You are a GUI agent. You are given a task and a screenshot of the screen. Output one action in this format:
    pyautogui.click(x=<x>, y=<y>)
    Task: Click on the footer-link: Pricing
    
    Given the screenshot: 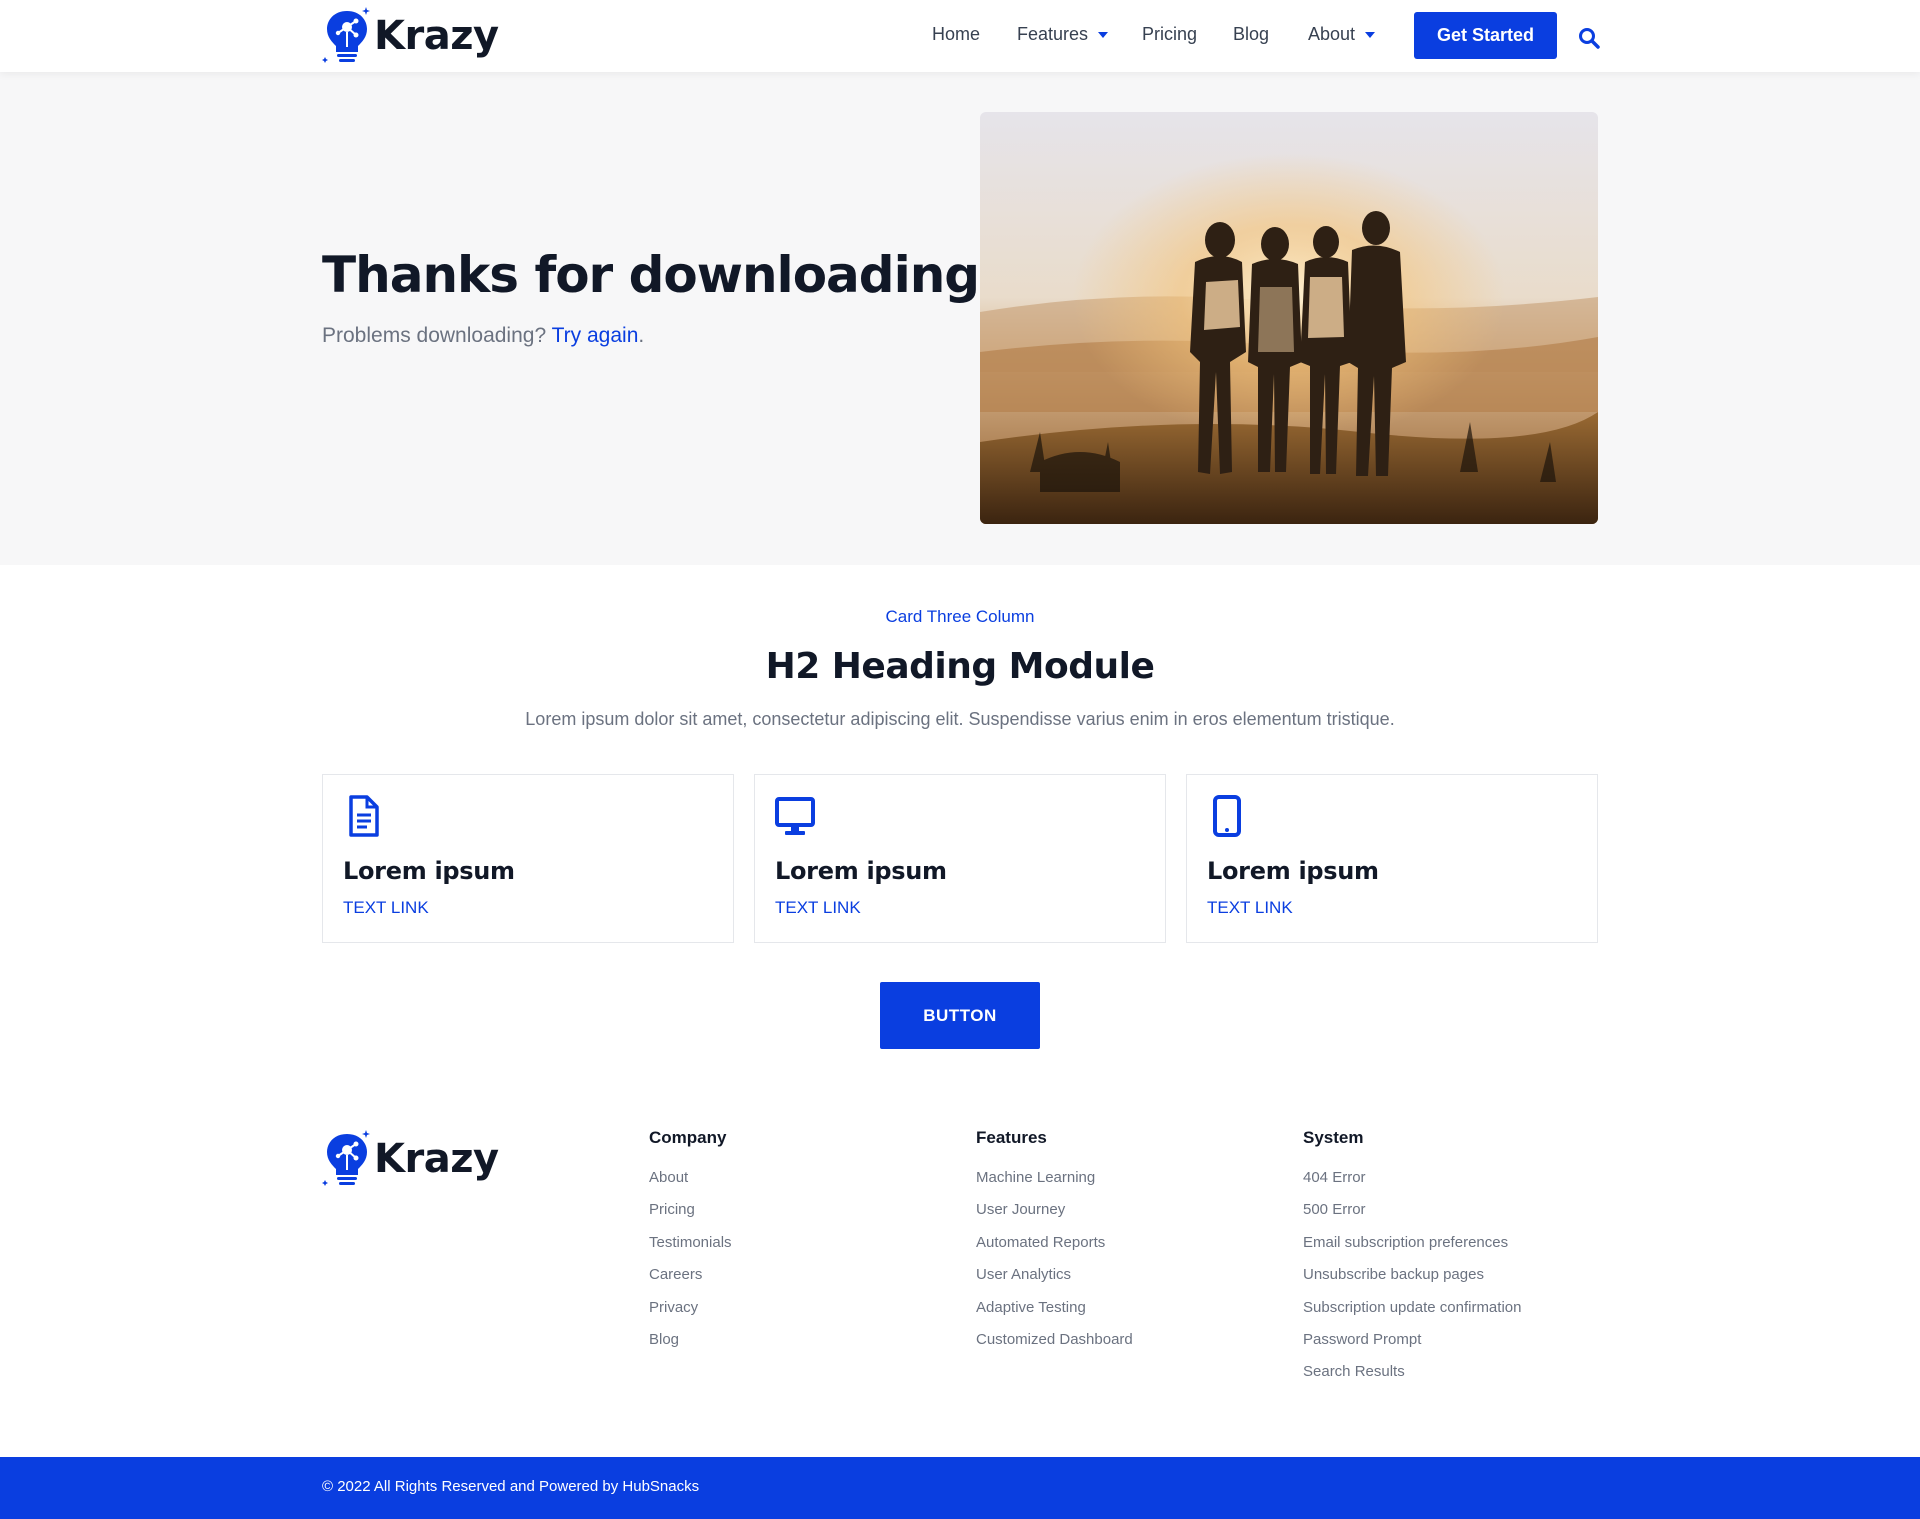 What is the action you would take?
    pyautogui.click(x=690, y=1216)
    